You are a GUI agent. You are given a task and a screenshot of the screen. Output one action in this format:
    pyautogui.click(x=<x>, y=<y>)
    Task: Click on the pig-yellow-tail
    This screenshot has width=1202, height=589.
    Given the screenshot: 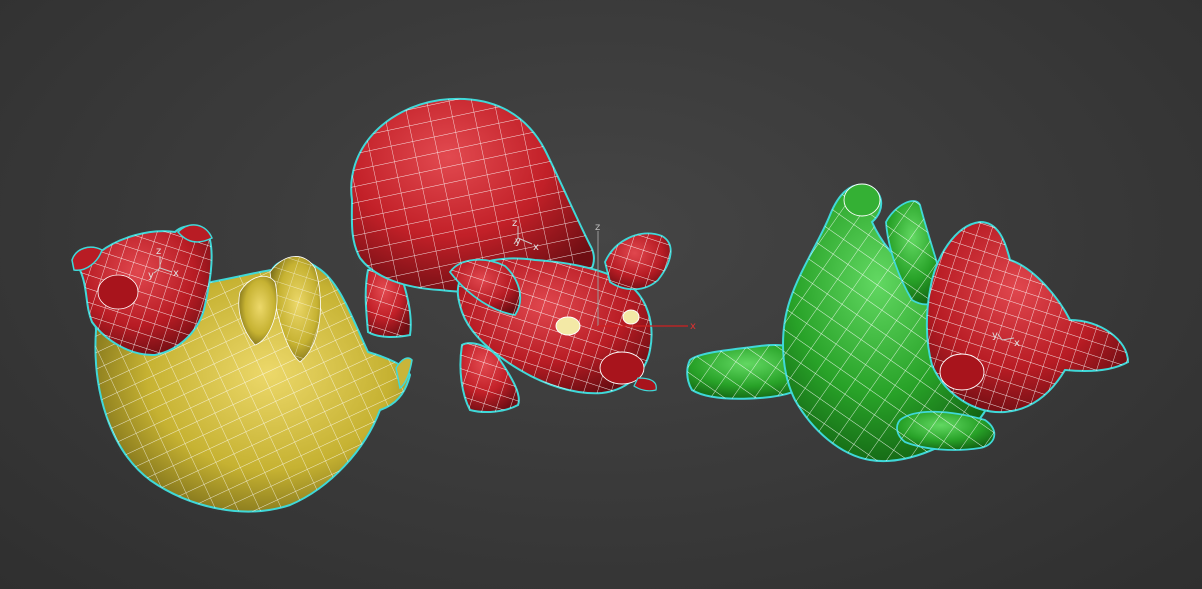 What is the action you would take?
    pyautogui.click(x=404, y=373)
    